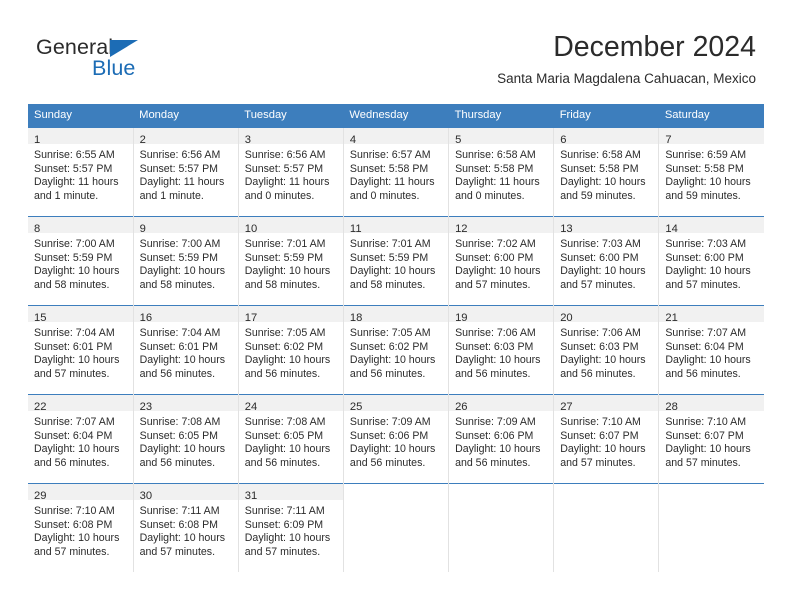 This screenshot has height=612, width=792. Describe the element at coordinates (185, 226) in the screenshot. I see `day-number-band: 9` at that location.